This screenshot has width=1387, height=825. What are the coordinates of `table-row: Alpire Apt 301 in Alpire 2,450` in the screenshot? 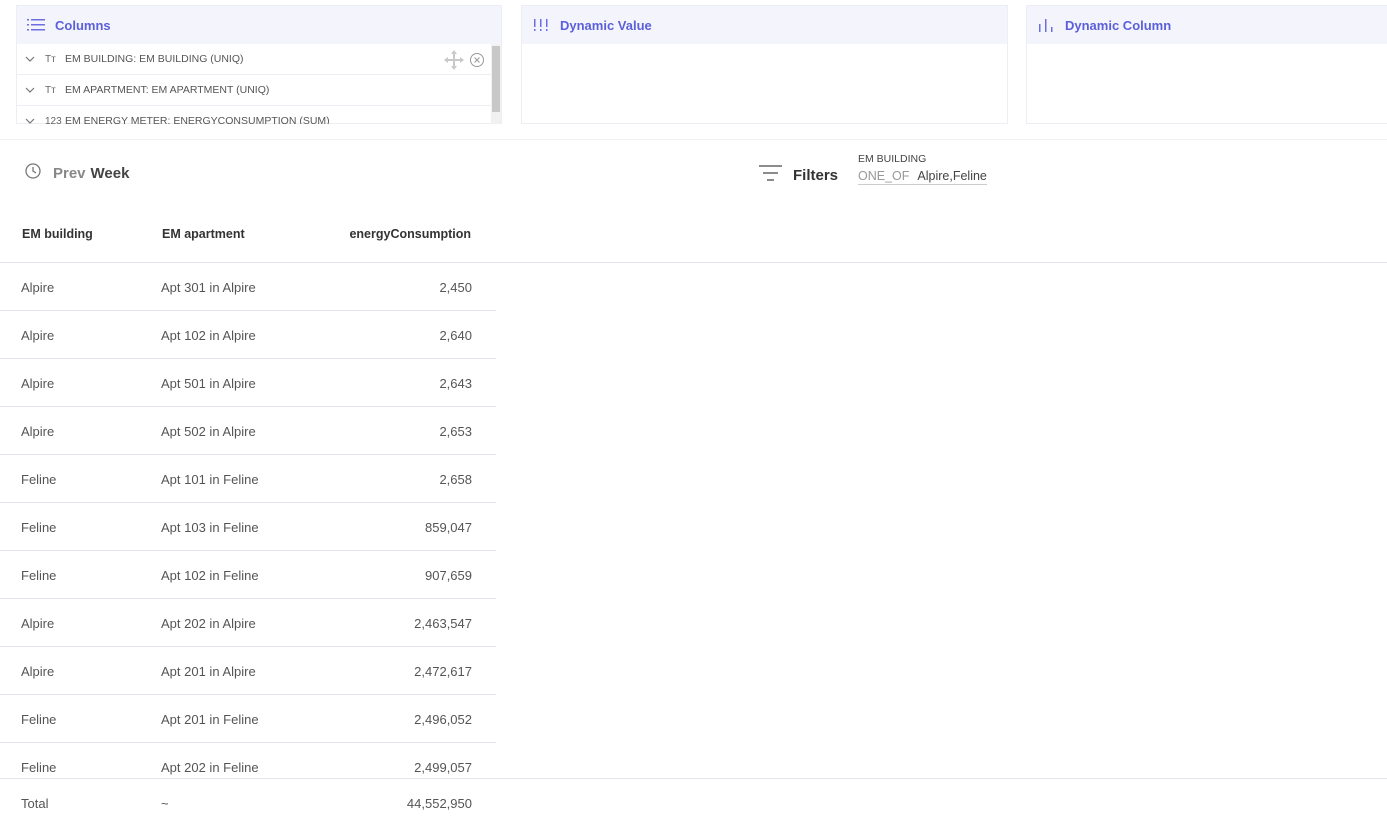 It's located at (248, 287).